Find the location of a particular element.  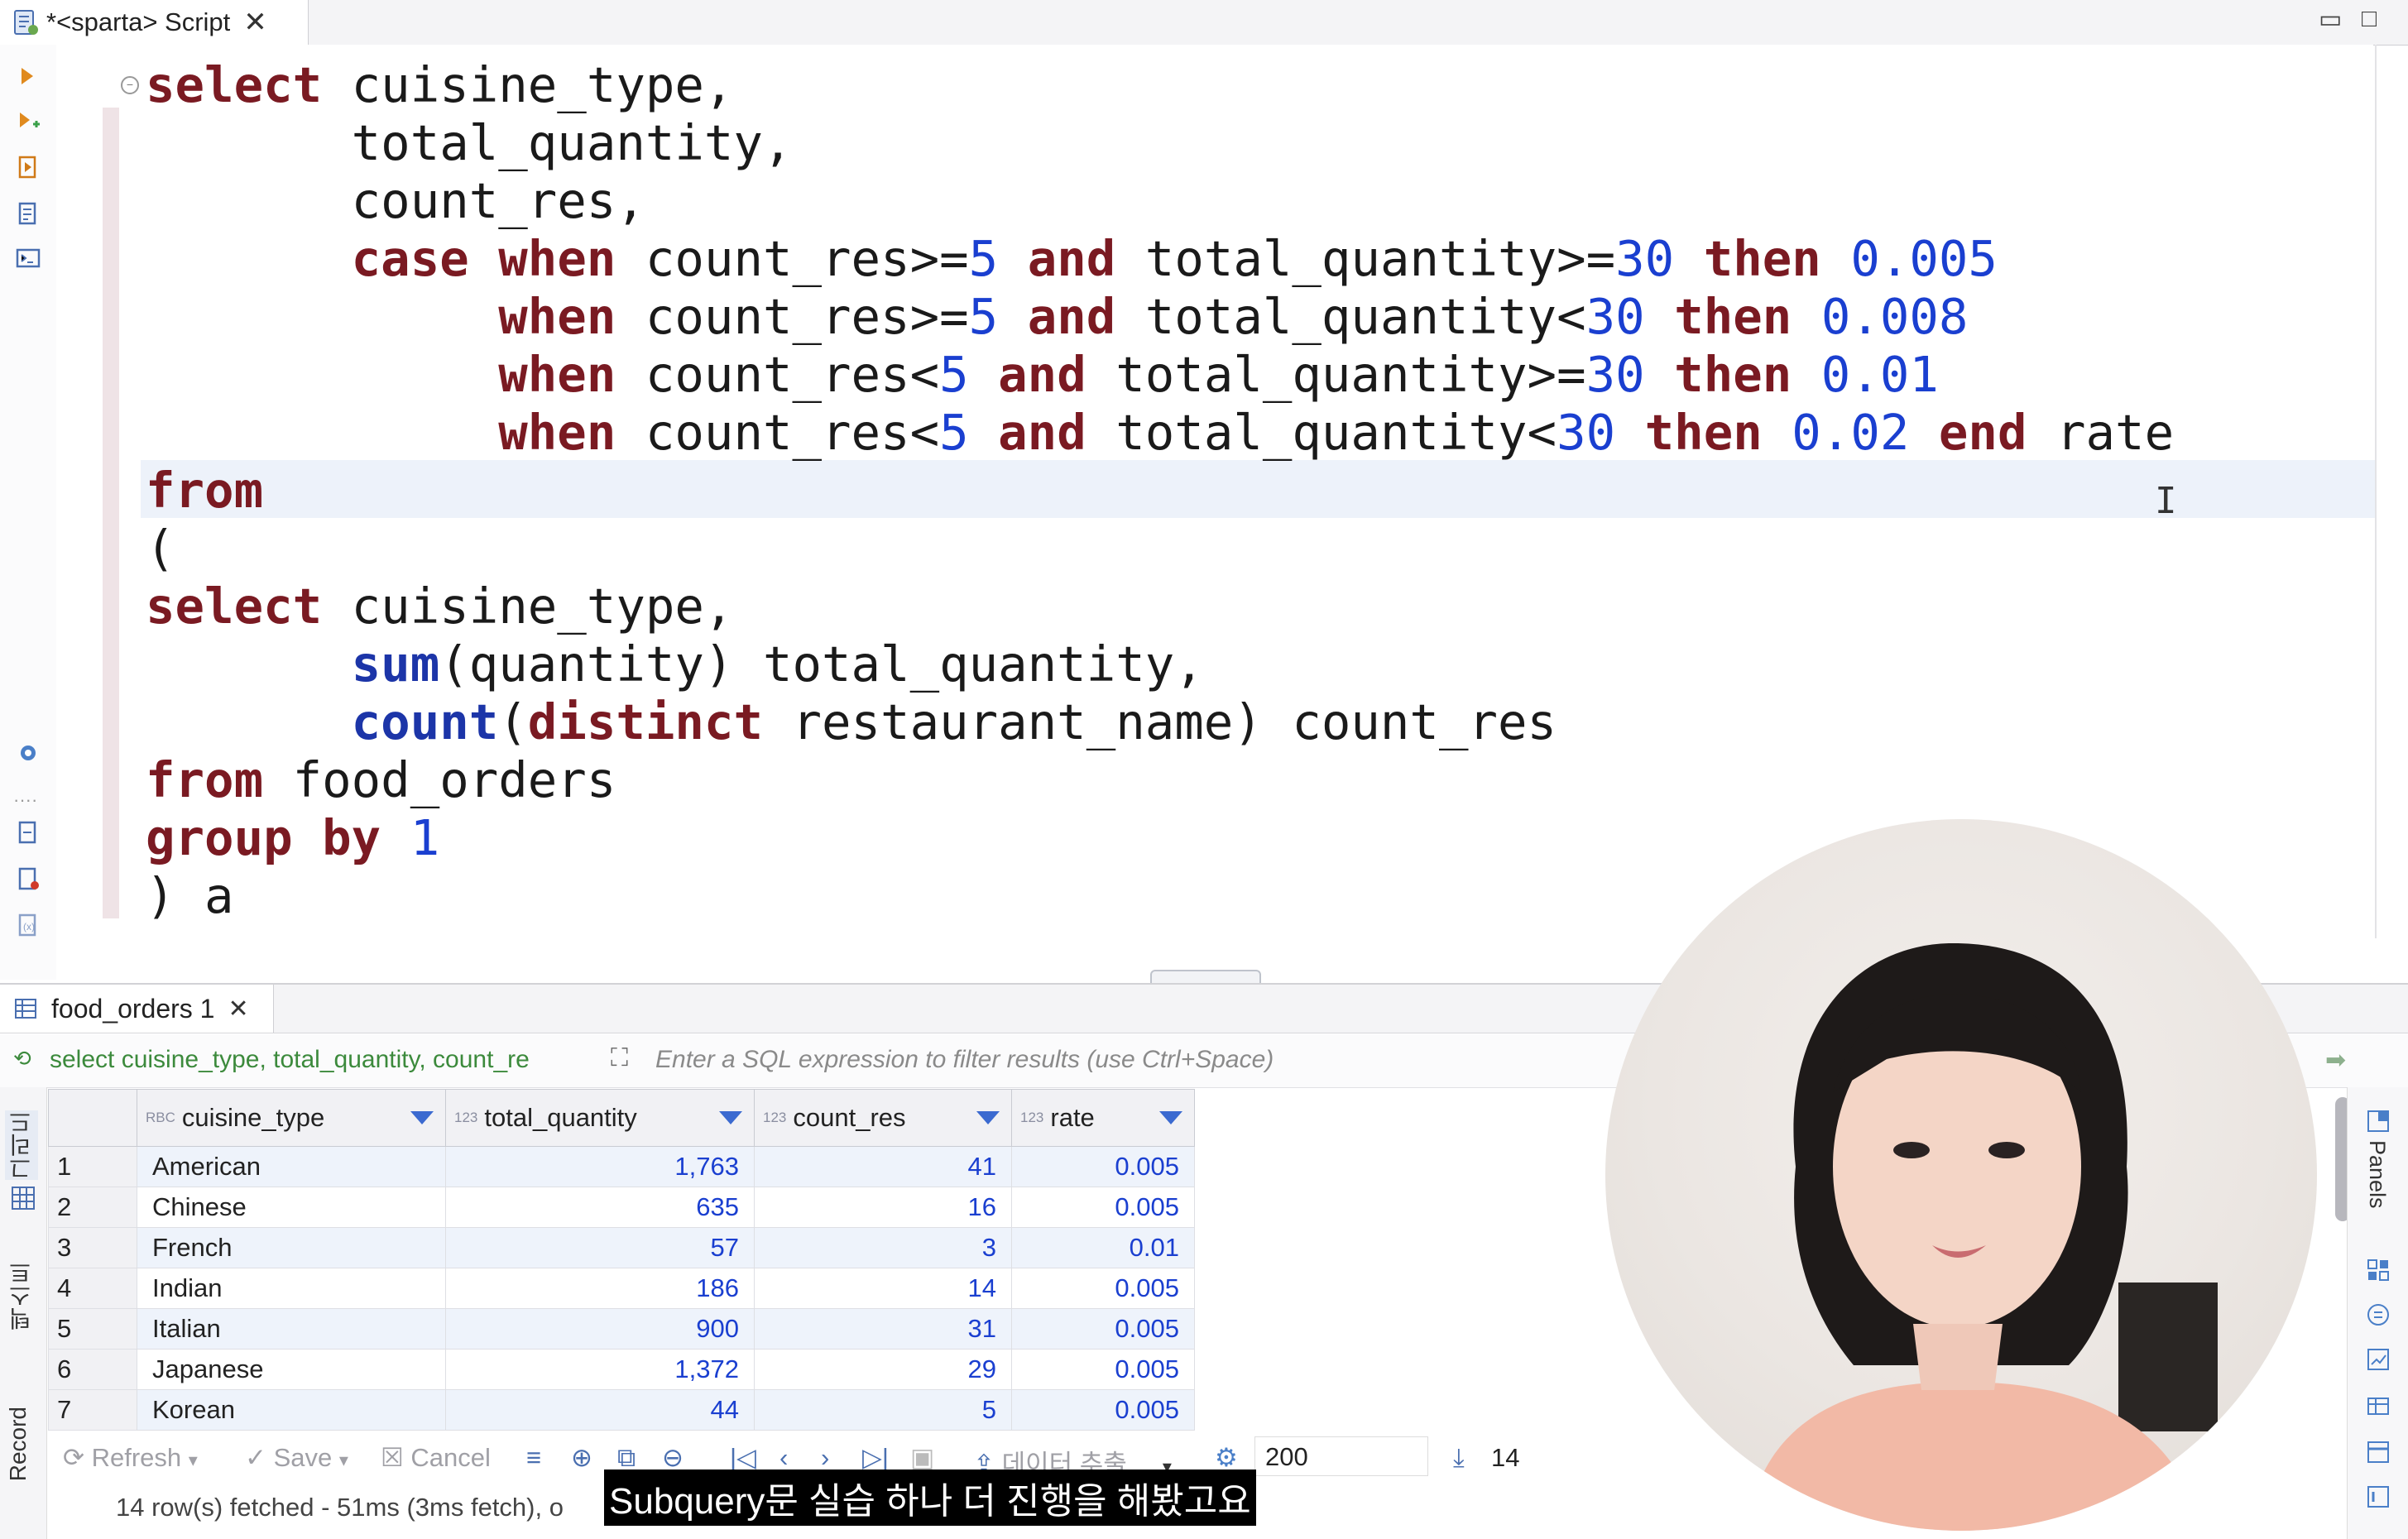

fetch-next-icon: ⤓ is located at coordinates (1459, 1458).